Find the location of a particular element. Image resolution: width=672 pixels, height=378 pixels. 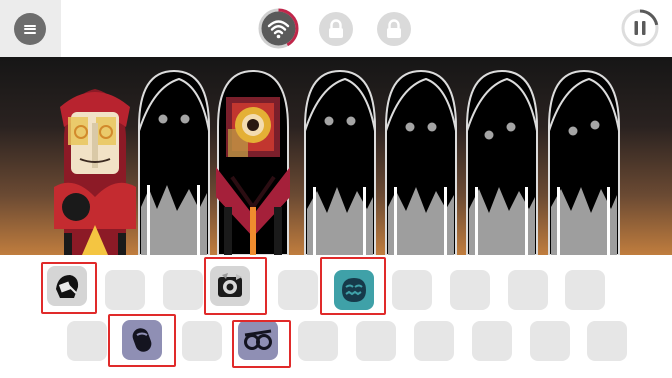

online-mix-button is located at coordinates (278, 28).